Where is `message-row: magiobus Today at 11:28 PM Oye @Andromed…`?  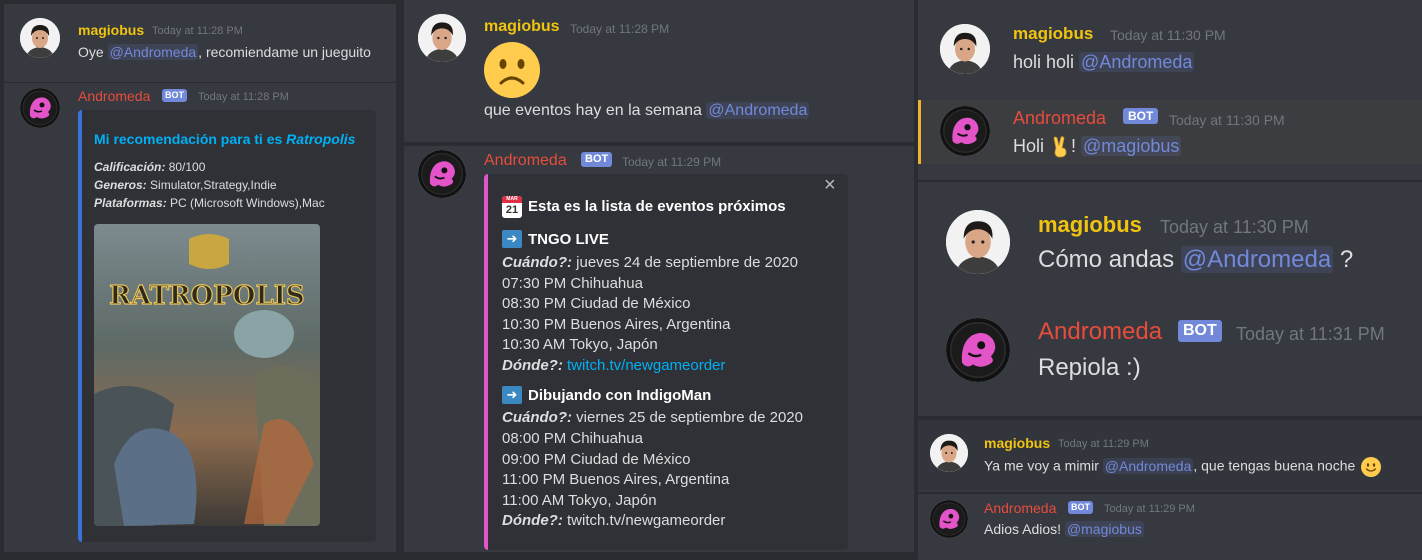
message-row: magiobus Today at 11:28 PM Oye @Andromed… is located at coordinates (200, 43).